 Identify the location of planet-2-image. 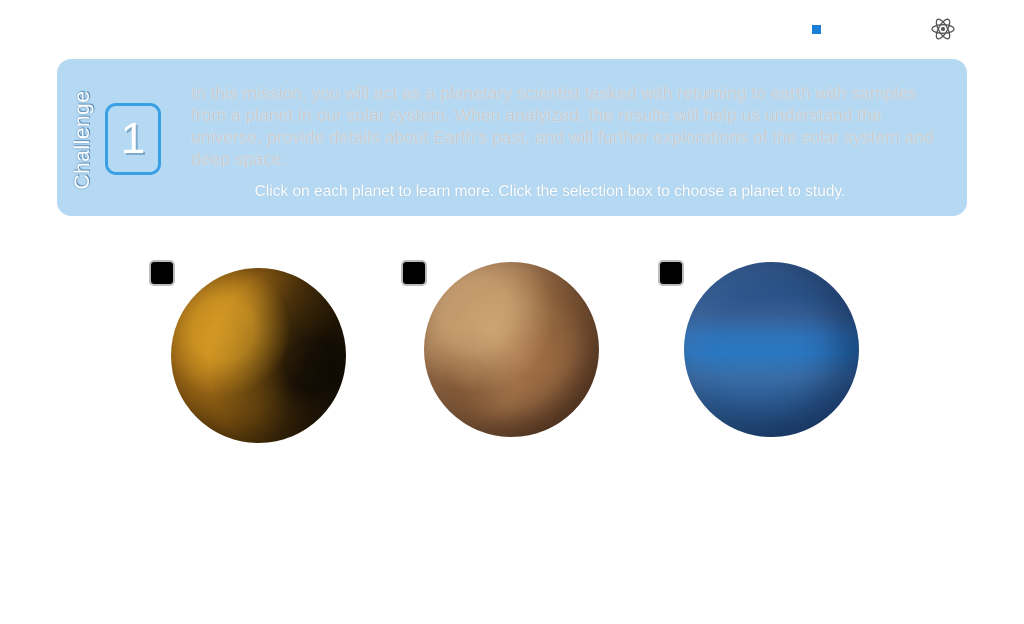
(511, 349).